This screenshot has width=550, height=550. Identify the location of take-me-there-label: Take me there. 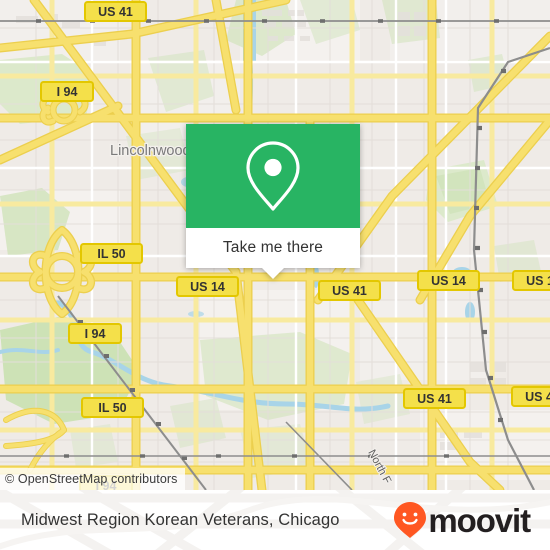
(273, 247).